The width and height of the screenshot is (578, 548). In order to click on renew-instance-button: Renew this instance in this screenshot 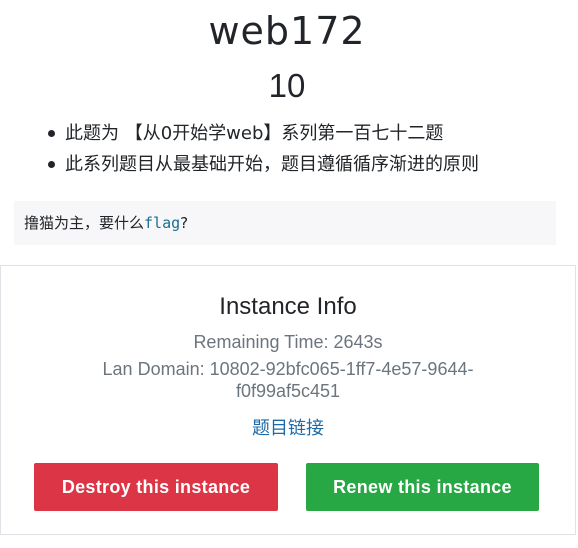, I will do `click(422, 487)`.